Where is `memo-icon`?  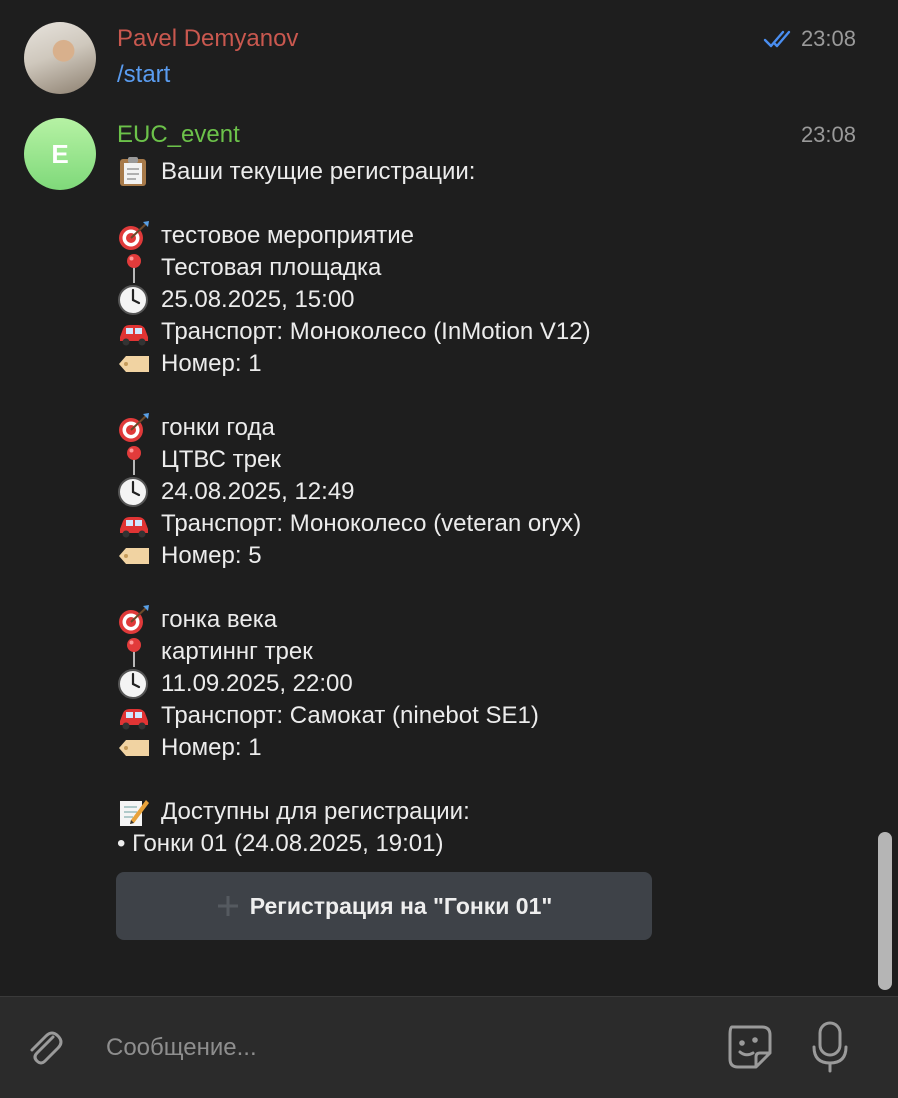
memo-icon is located at coordinates (134, 812).